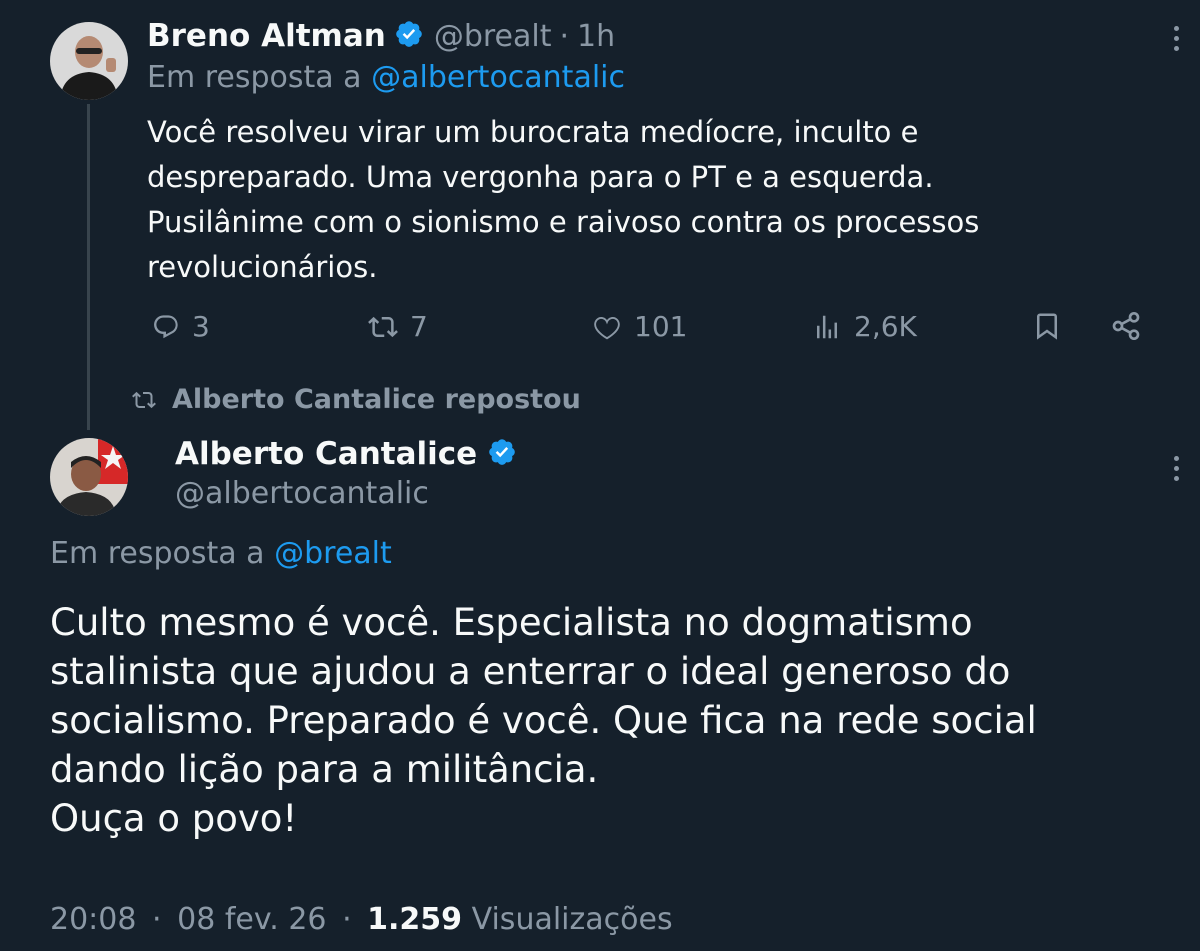 This screenshot has height=951, width=1200. I want to click on reply-icon, so click(166, 326).